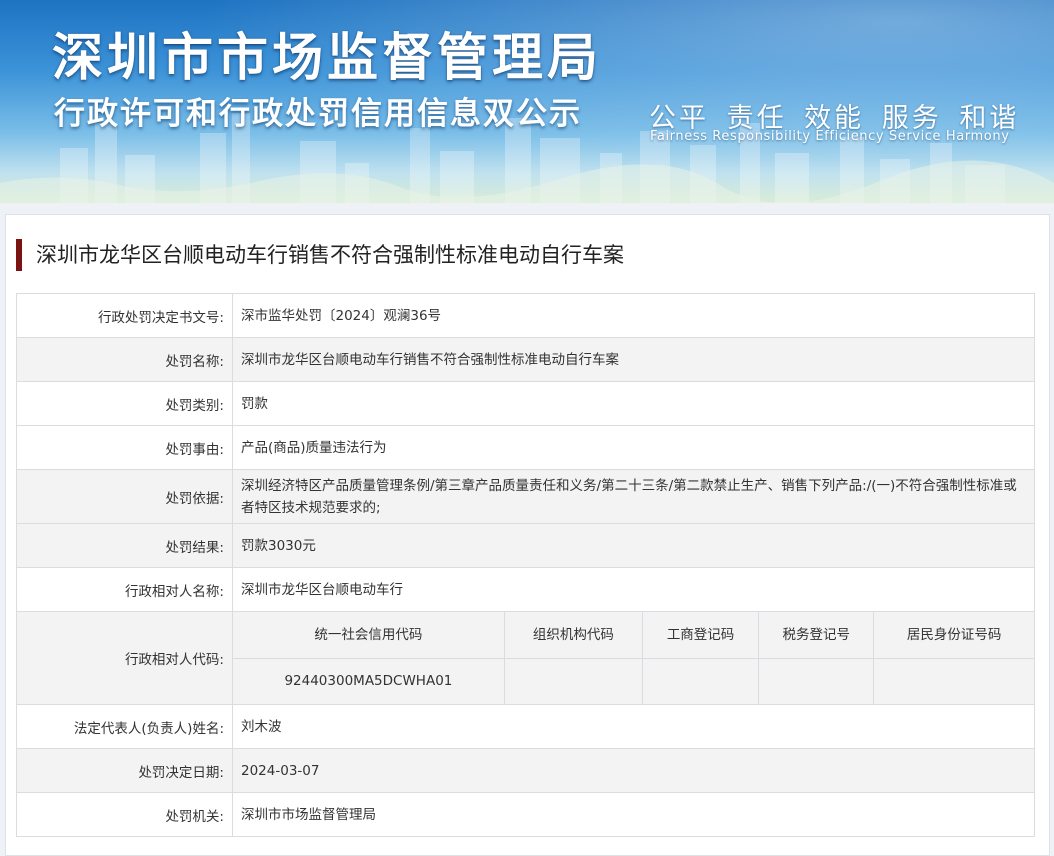 This screenshot has height=856, width=1054. I want to click on field-label: 处罚结果:, so click(124, 545).